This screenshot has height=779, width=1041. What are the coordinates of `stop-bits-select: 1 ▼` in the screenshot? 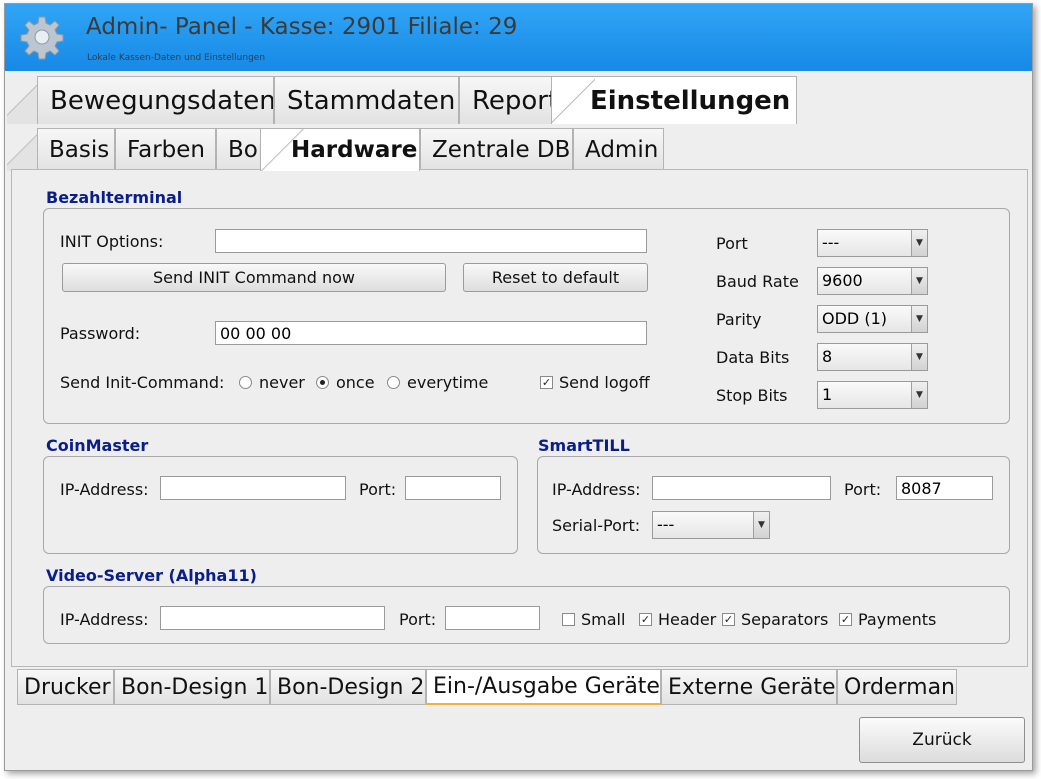 It's located at (872, 395).